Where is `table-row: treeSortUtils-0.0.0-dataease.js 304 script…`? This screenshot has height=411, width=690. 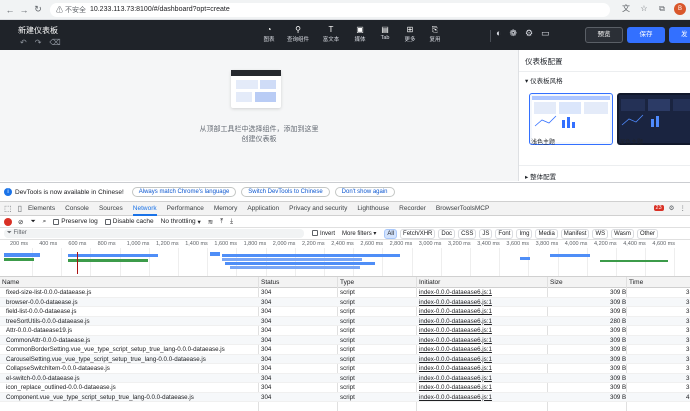
table-row: treeSortUtils-0.0.0-dataease.js 304 script… is located at coordinates (345, 321).